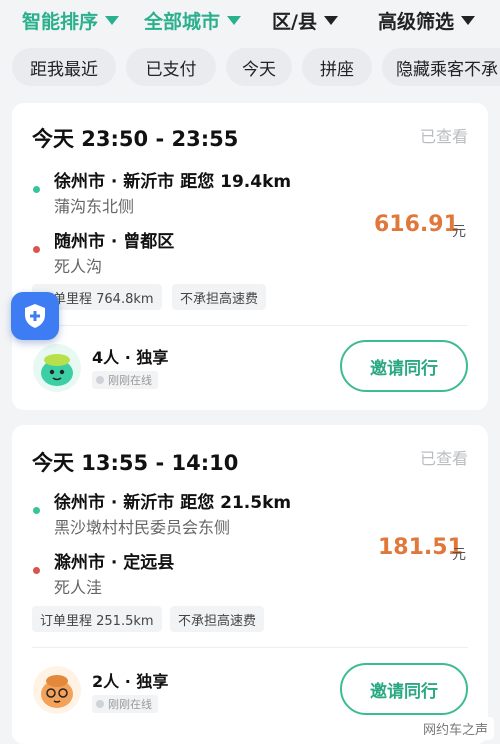 The height and width of the screenshot is (744, 500). I want to click on district-filter-label: 区/县, so click(294, 21).